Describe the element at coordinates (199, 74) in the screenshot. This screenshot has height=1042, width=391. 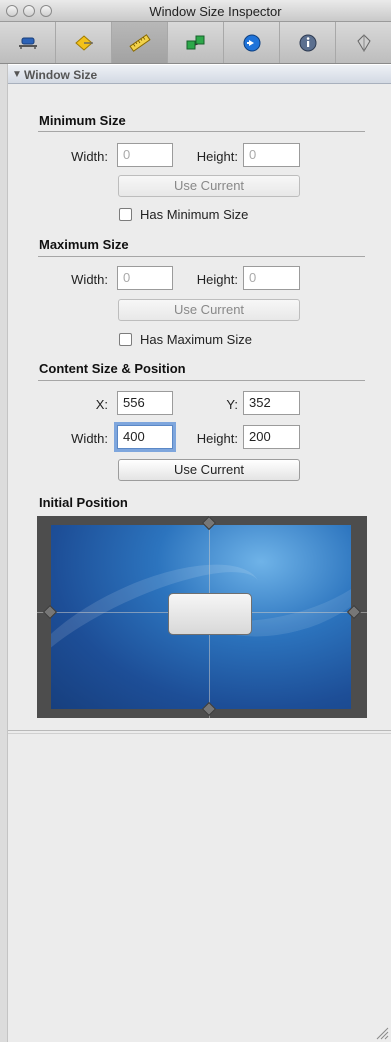
I see `window-size-section-header: ▼ Window Size` at that location.